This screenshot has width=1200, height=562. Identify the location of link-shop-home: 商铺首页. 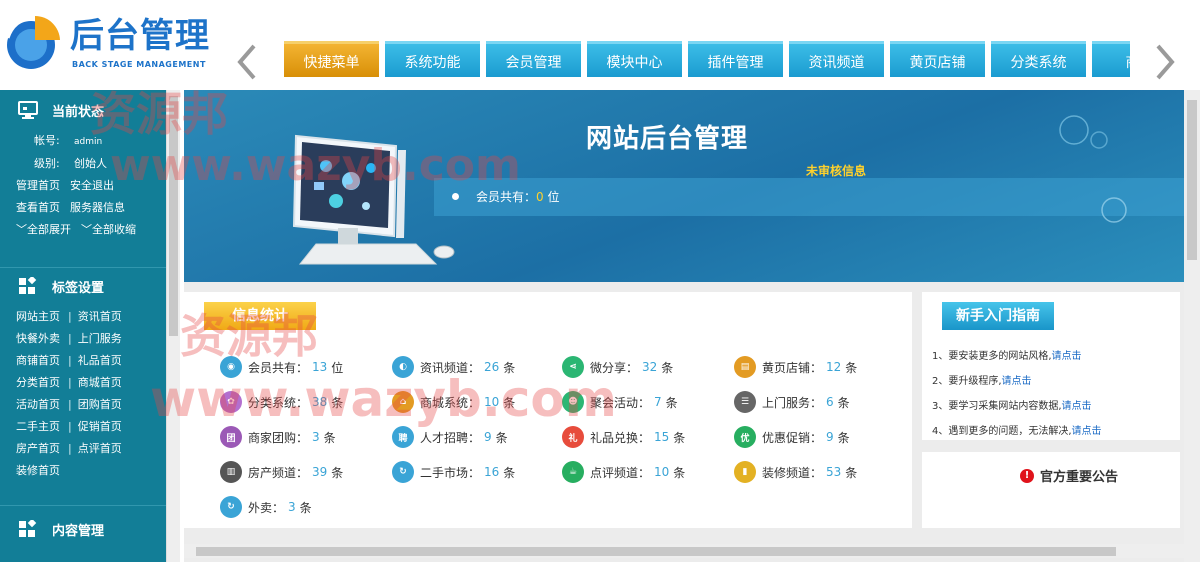
(38, 360).